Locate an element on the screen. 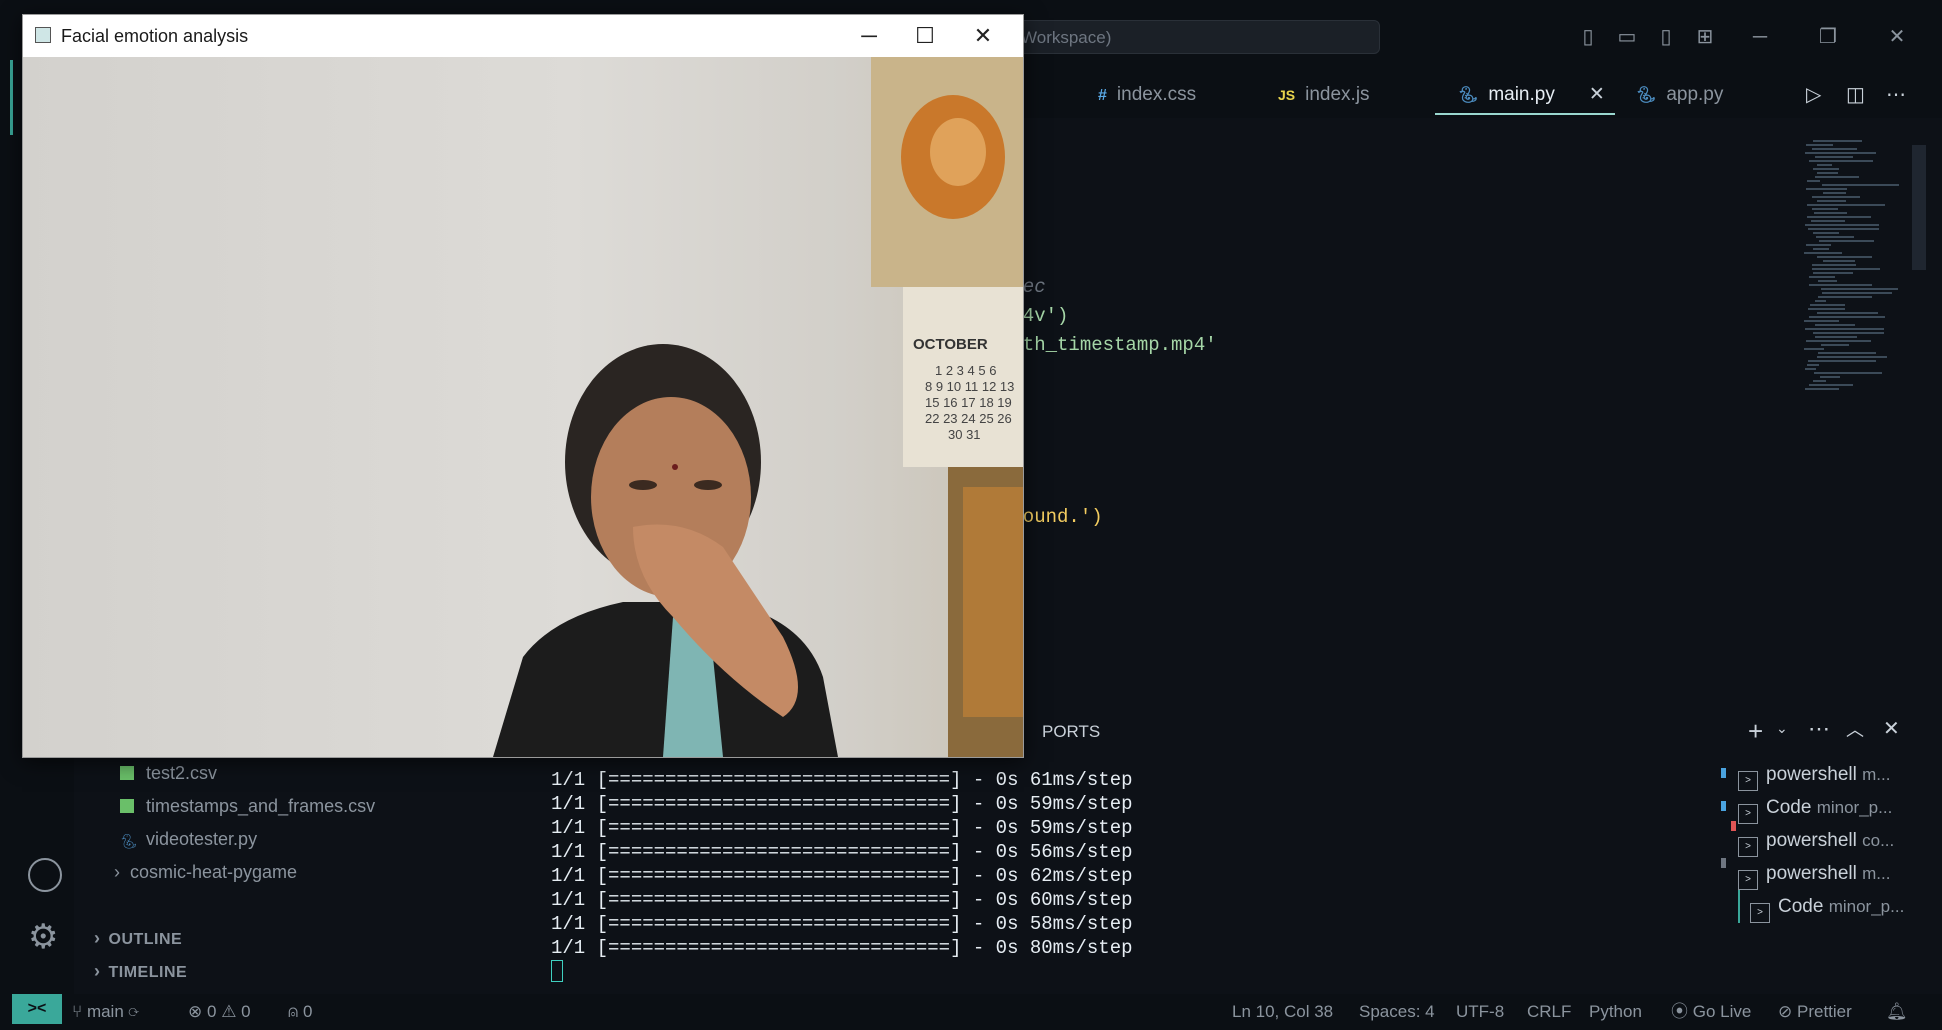  outline-section: › OUTLINE is located at coordinates (138, 938).